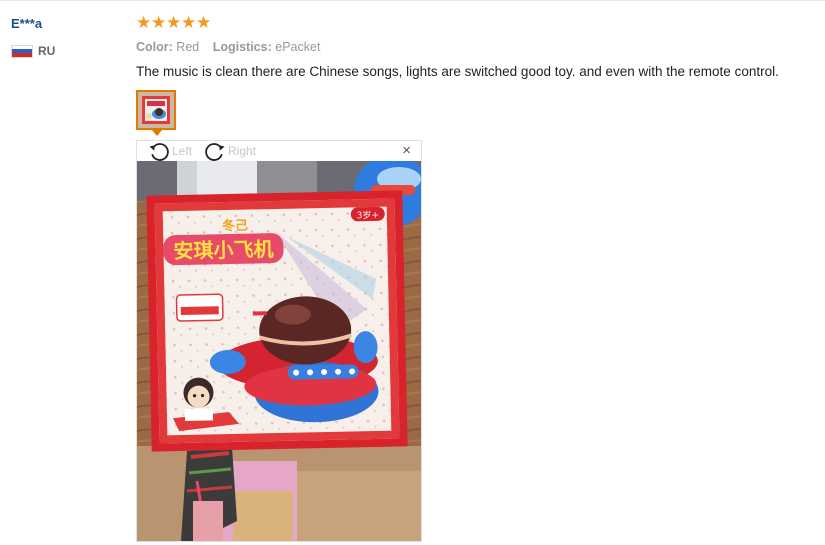  Describe the element at coordinates (223, 250) in the screenshot. I see `box-title-text: 安琪小飞机` at that location.